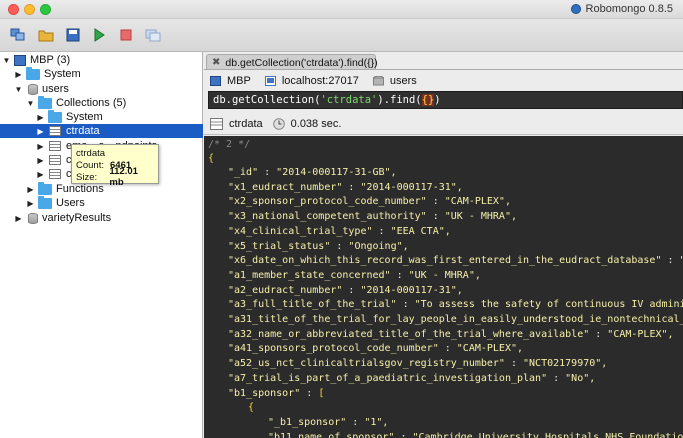 This screenshot has height=438, width=683. I want to click on close-tab-icon: ✖, so click(216, 62).